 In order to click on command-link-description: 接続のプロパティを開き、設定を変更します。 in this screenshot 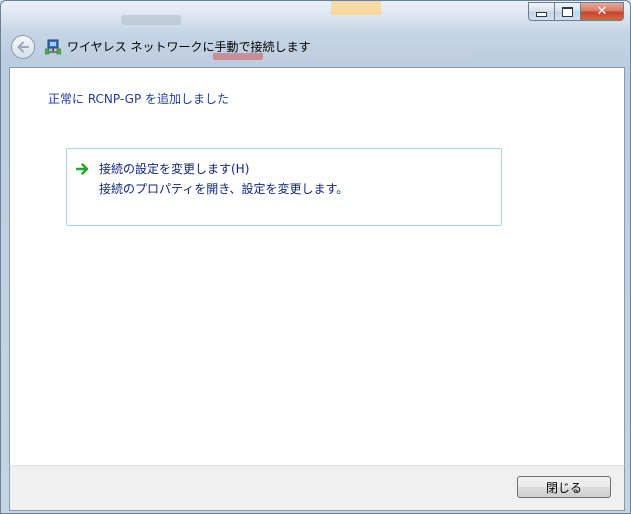, I will do `click(224, 189)`.